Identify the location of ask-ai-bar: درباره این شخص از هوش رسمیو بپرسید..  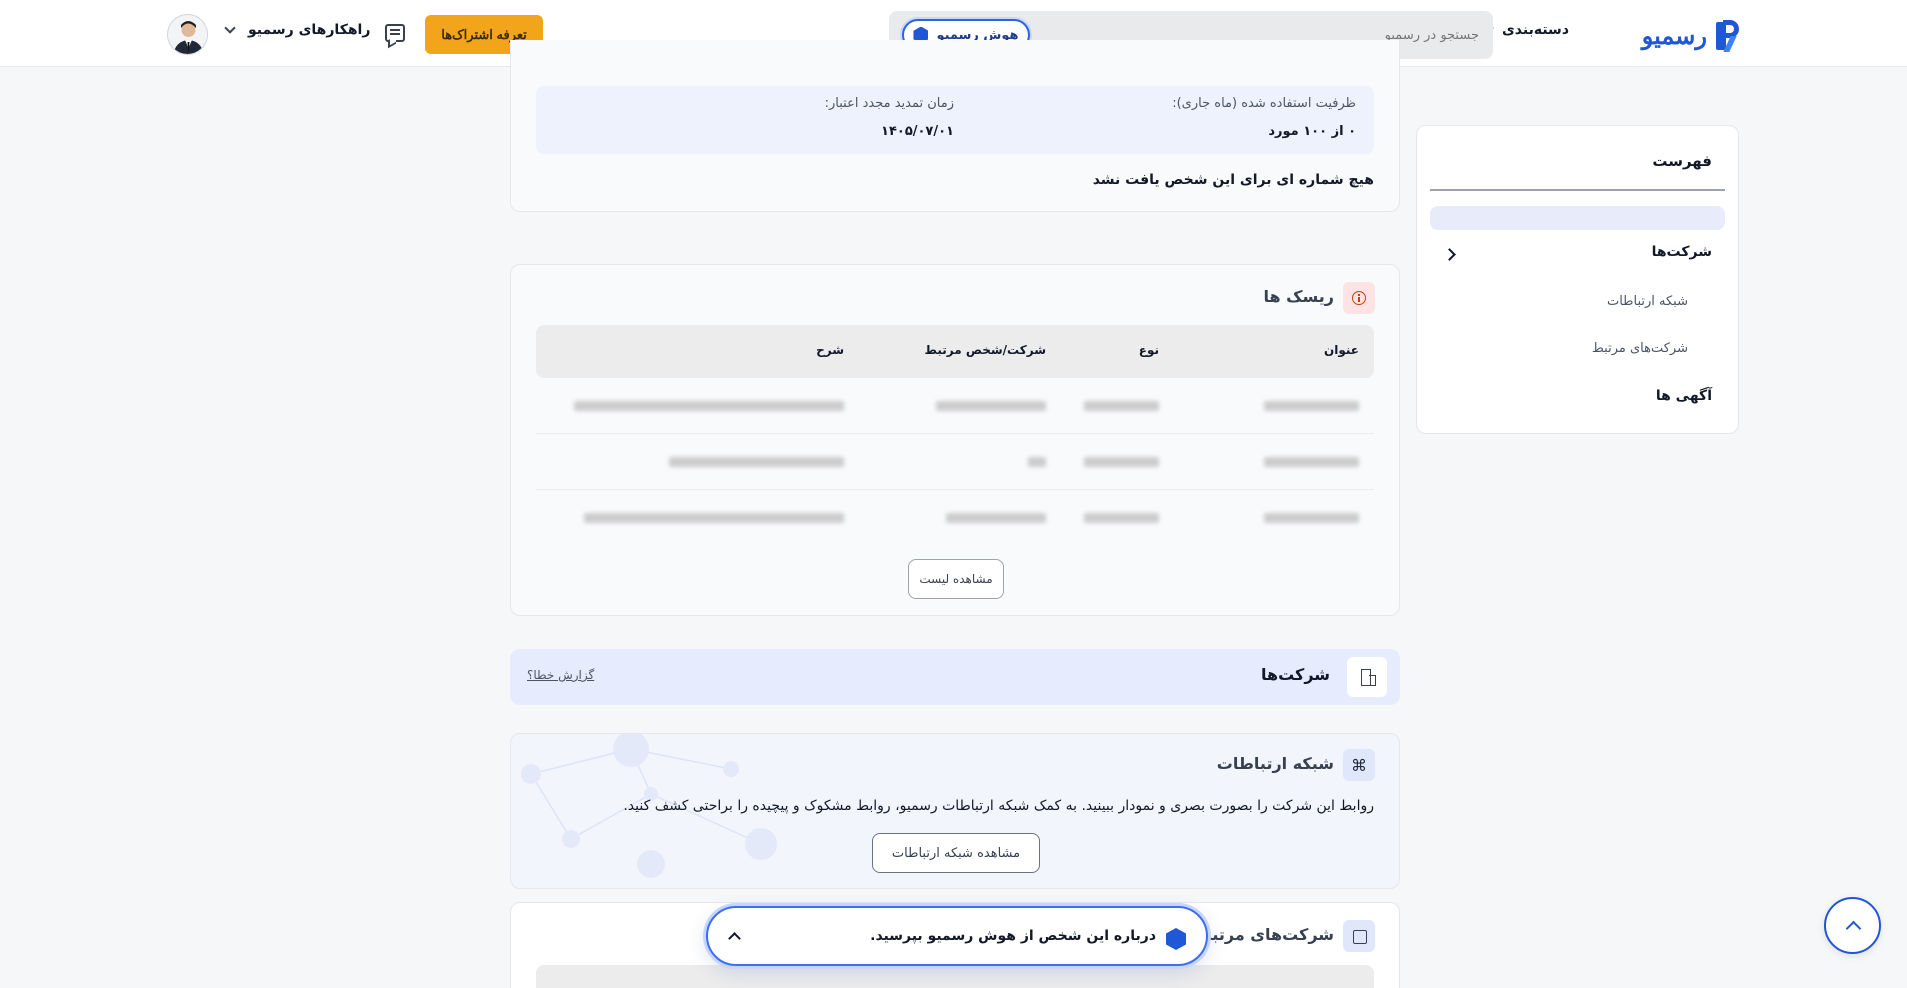
(957, 936).